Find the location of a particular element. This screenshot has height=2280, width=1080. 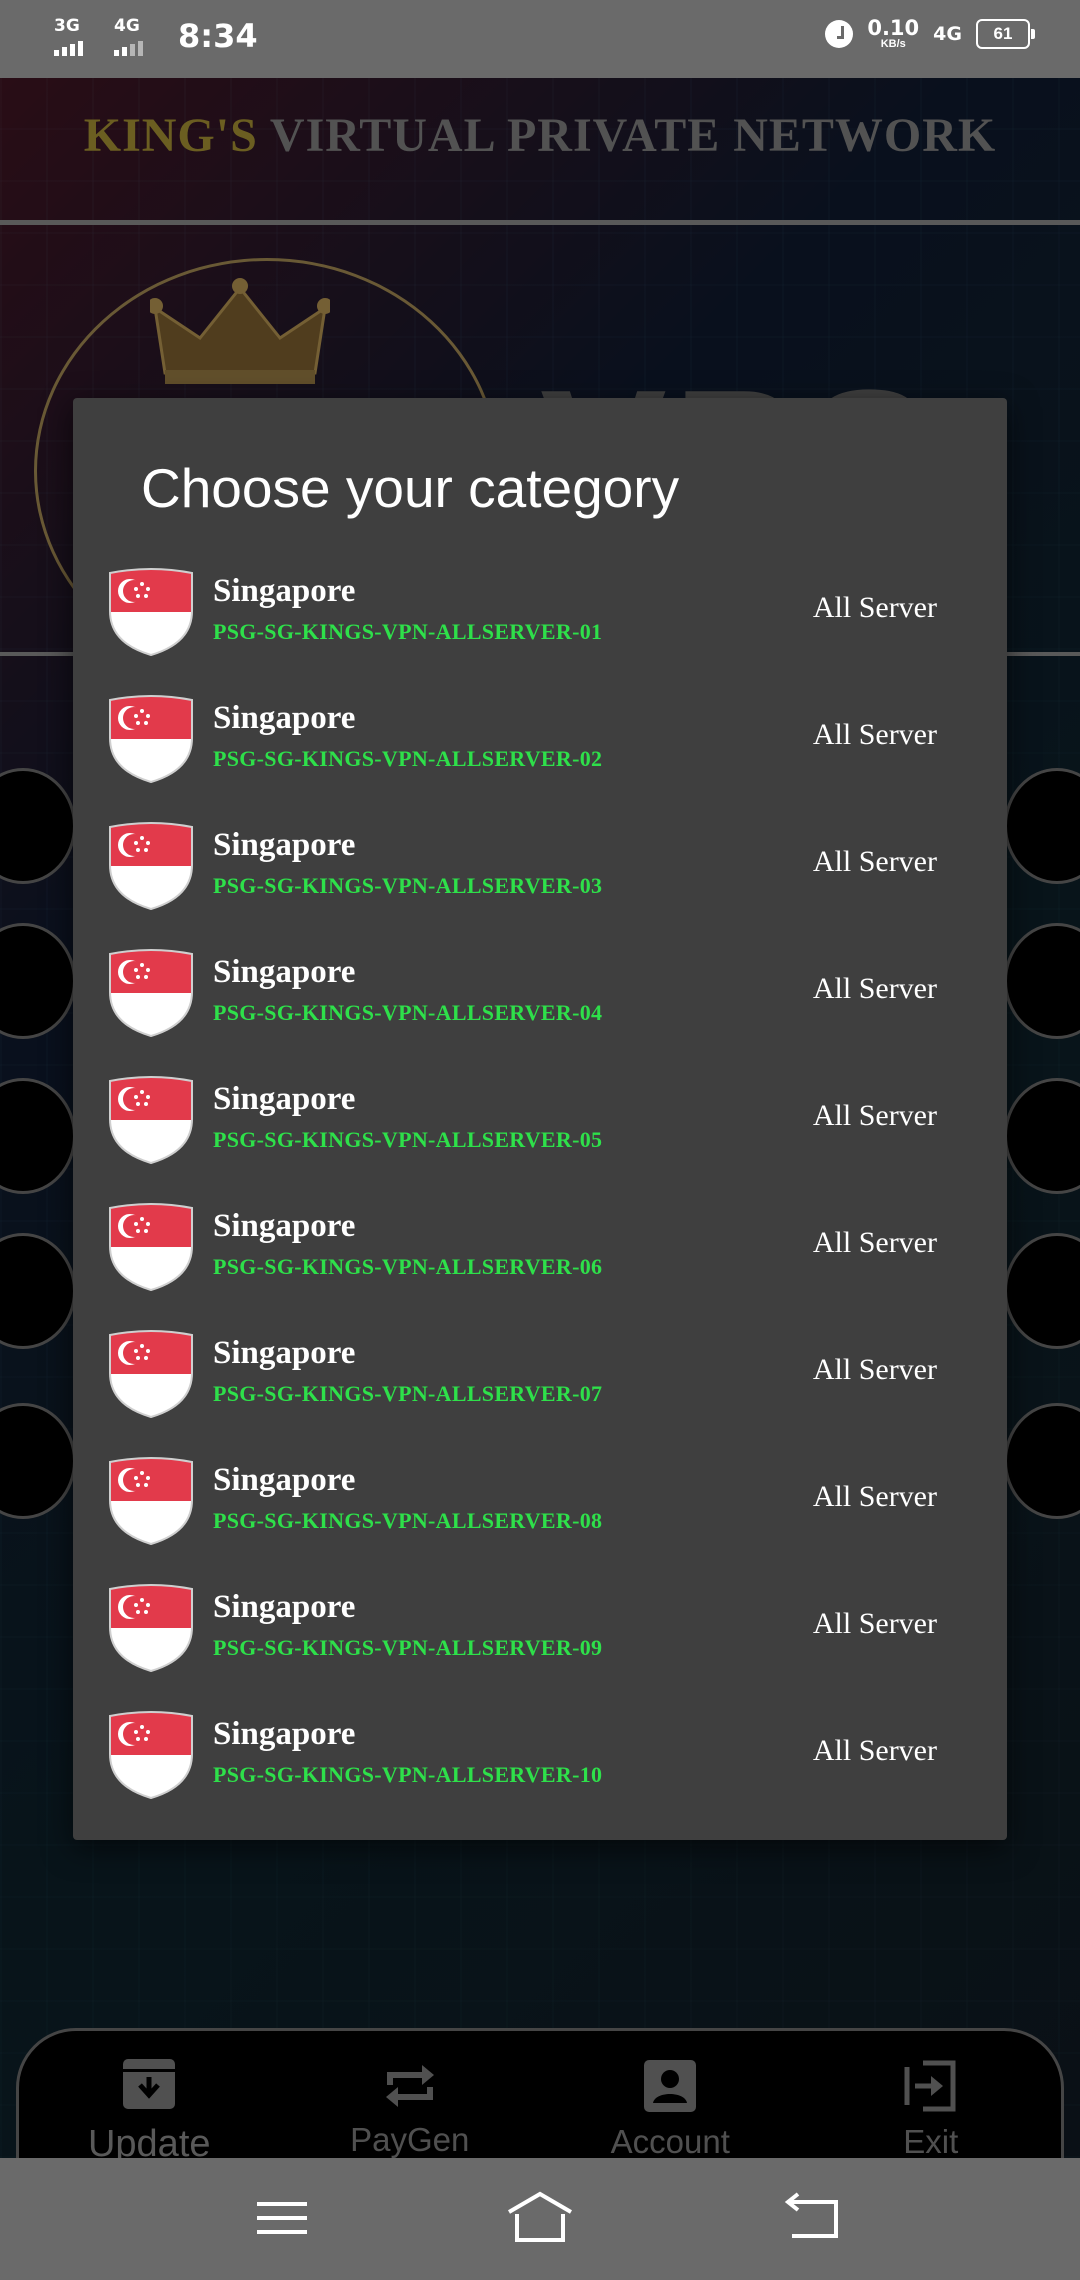

signal-3g-icon: 3G is located at coordinates (76, 36).